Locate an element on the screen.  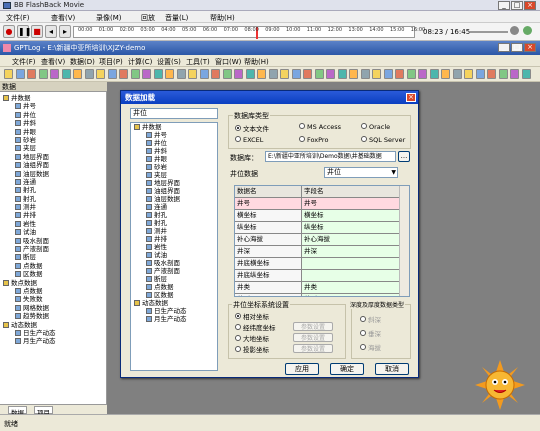
tree-node: 夹层 is located at coordinates (174, 175).